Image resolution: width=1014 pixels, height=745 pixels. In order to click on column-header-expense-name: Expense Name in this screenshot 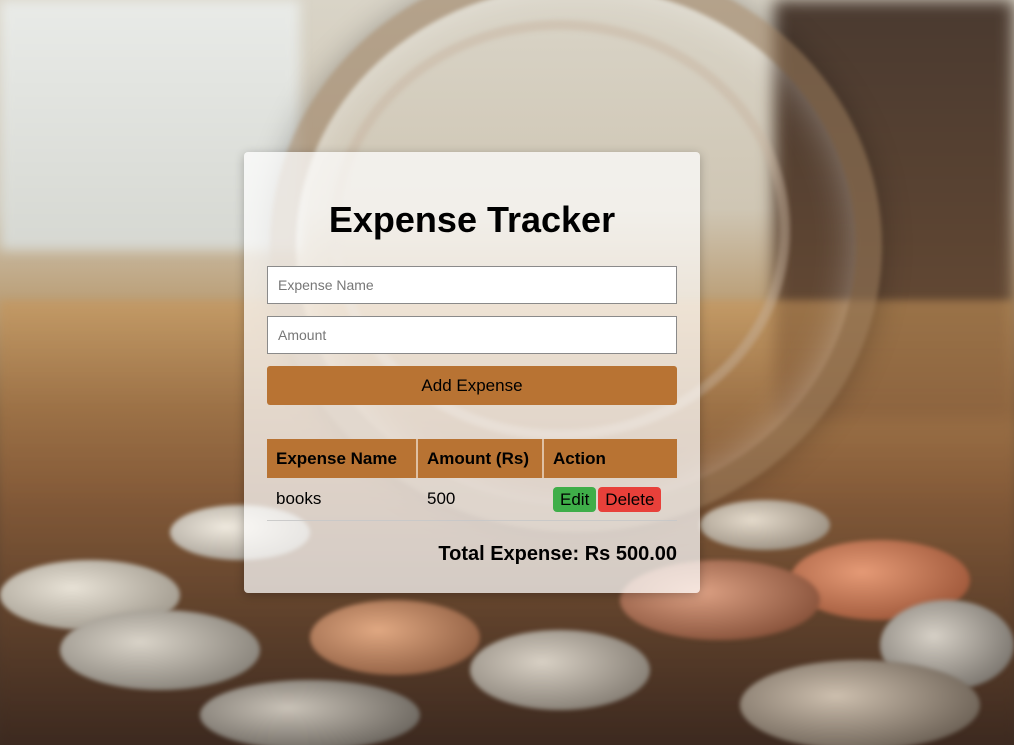, I will do `click(342, 458)`.